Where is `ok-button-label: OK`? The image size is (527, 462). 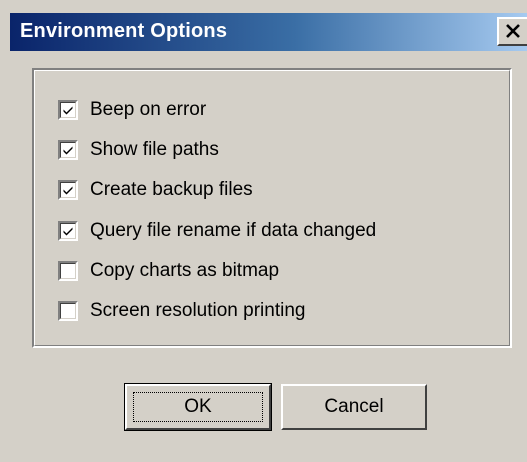 ok-button-label: OK is located at coordinates (198, 406).